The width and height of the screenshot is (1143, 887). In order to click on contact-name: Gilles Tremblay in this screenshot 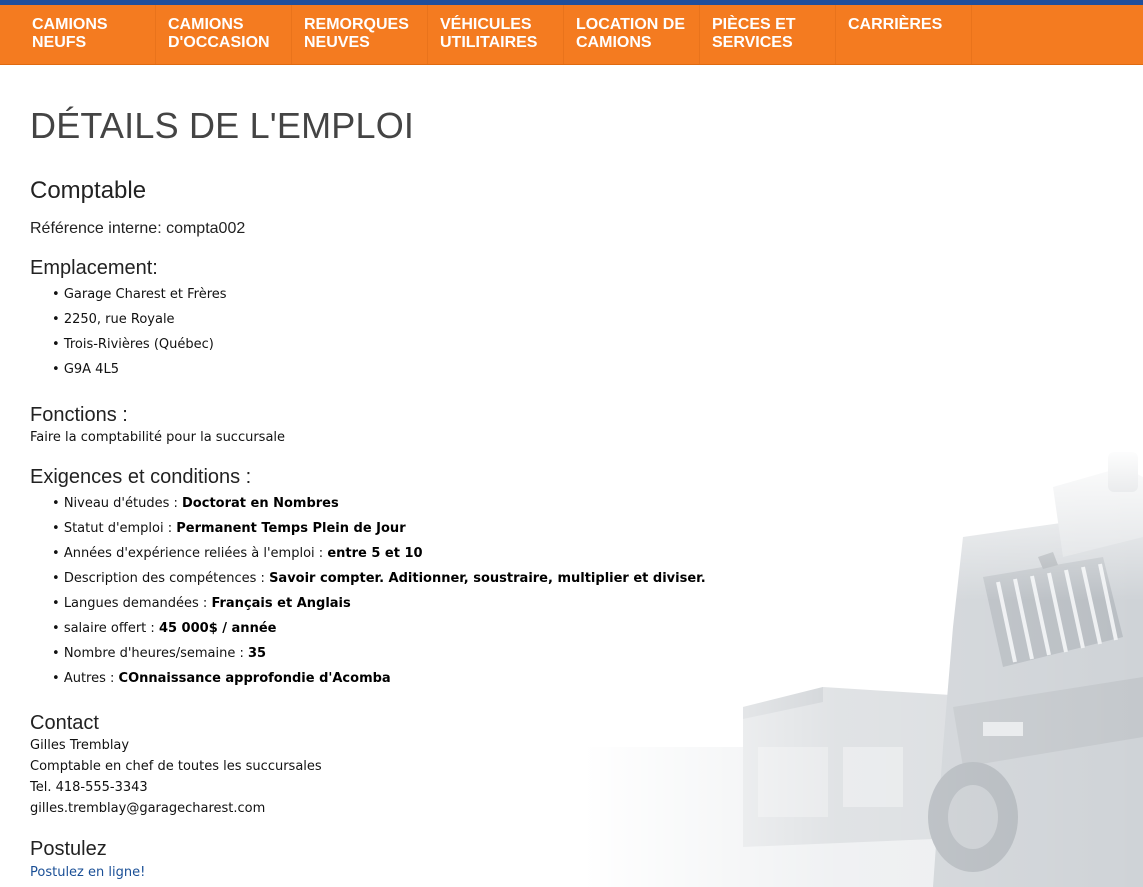, I will do `click(80, 745)`.